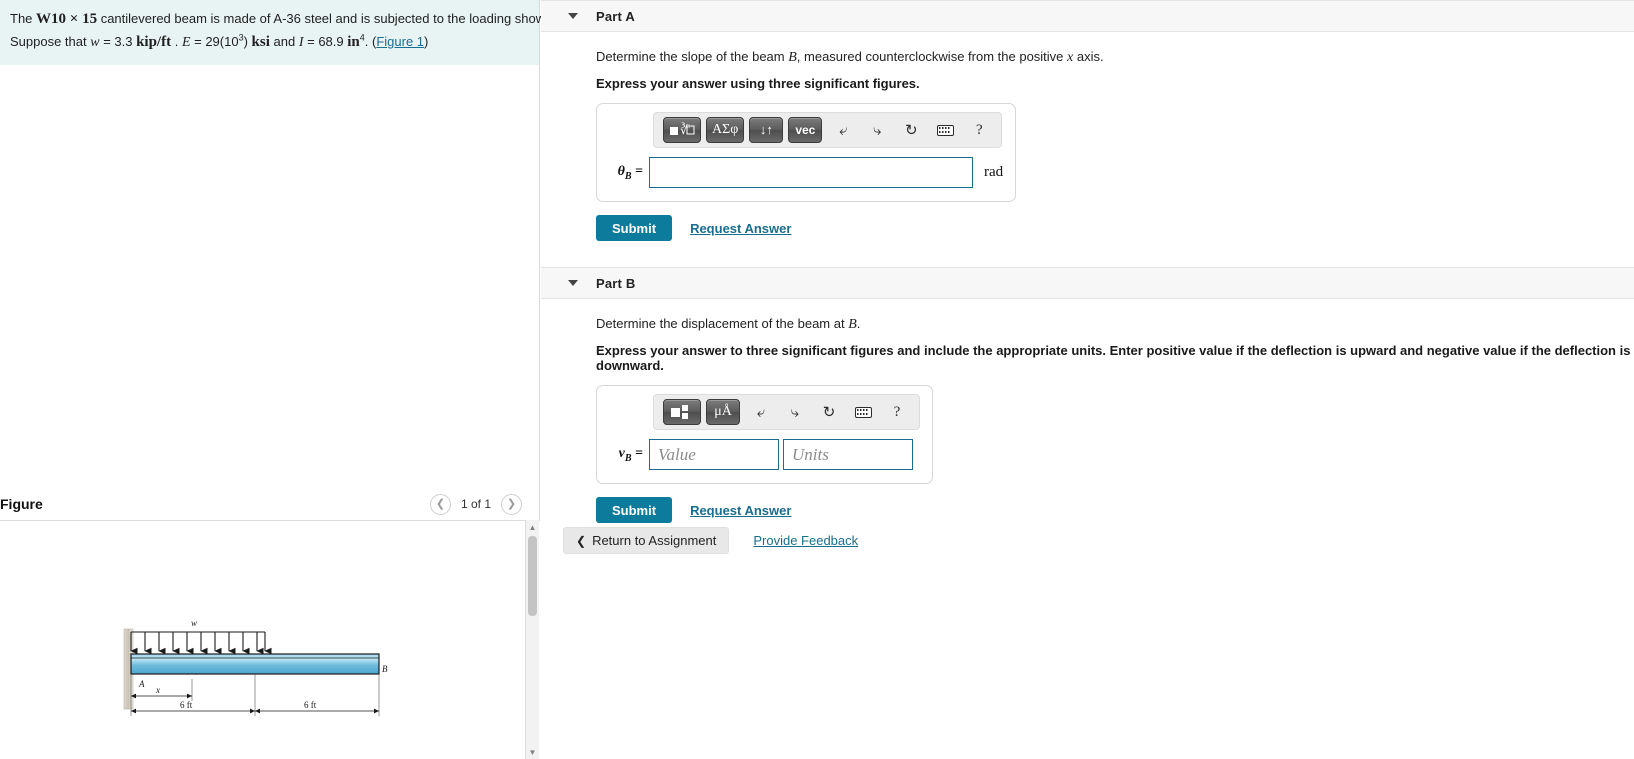 This screenshot has height=759, width=1634. I want to click on unit-template-button, so click(682, 412).